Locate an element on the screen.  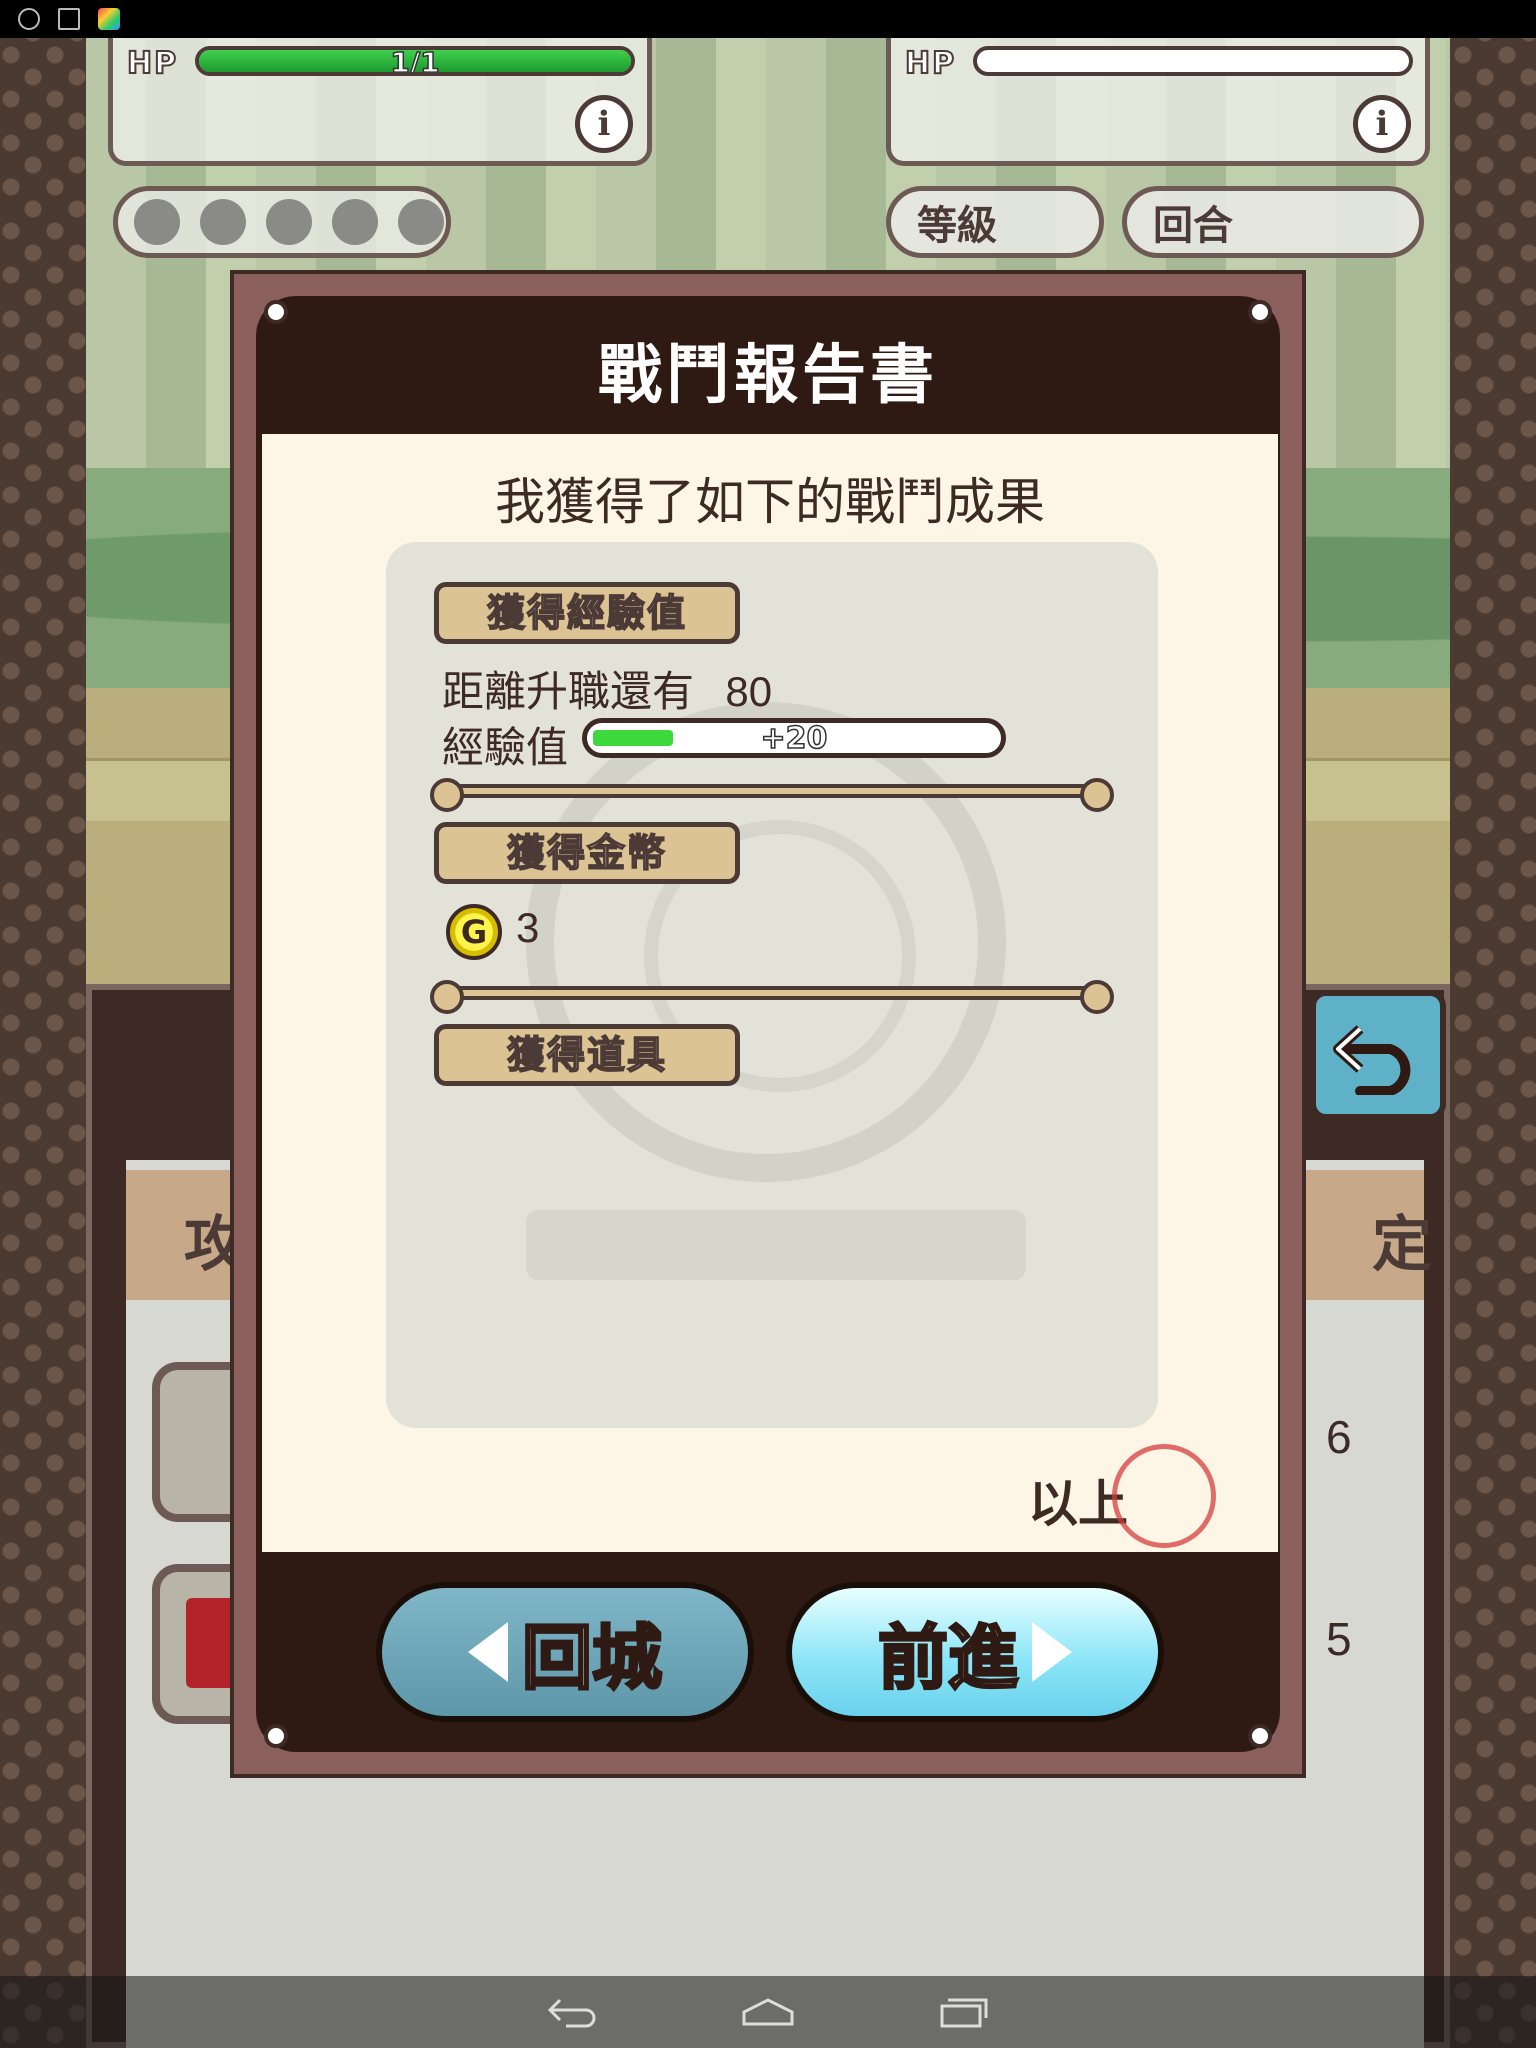
seal-stamp-icon is located at coordinates (1164, 1496).